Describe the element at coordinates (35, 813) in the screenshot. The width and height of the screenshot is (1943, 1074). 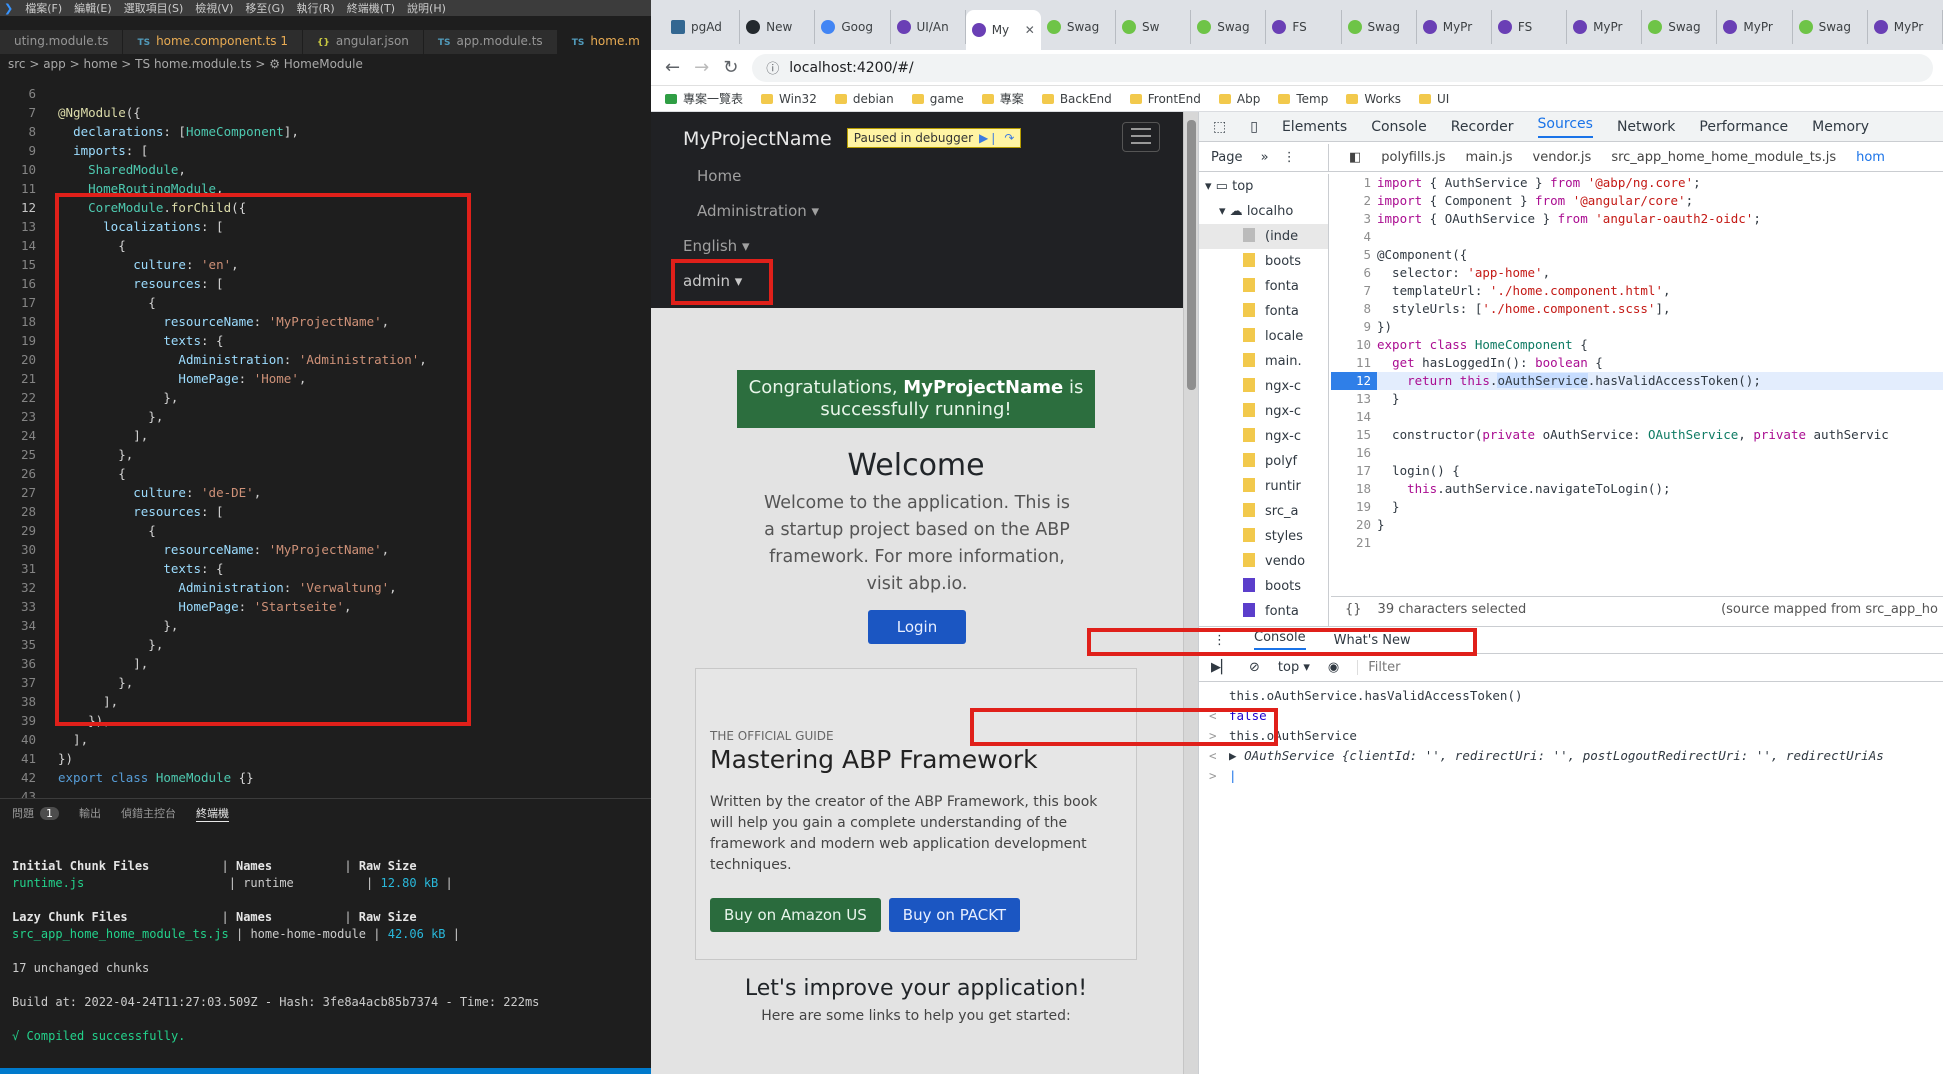
I see `tab-problems: 問題 1` at that location.